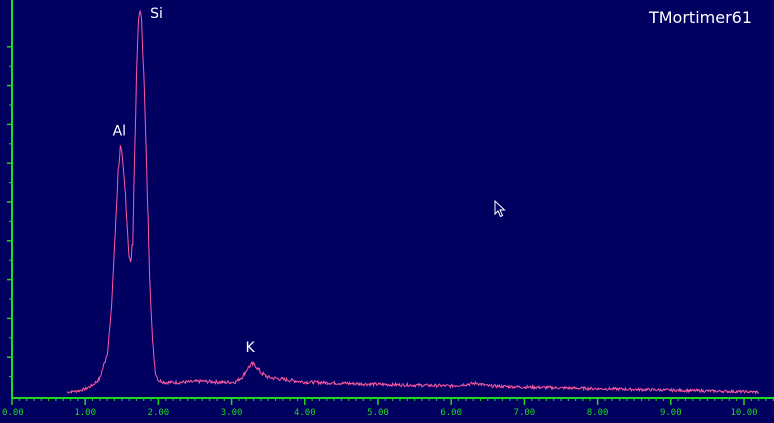  What do you see at coordinates (13, 413) in the screenshot?
I see `x-tick-label: 0.00` at bounding box center [13, 413].